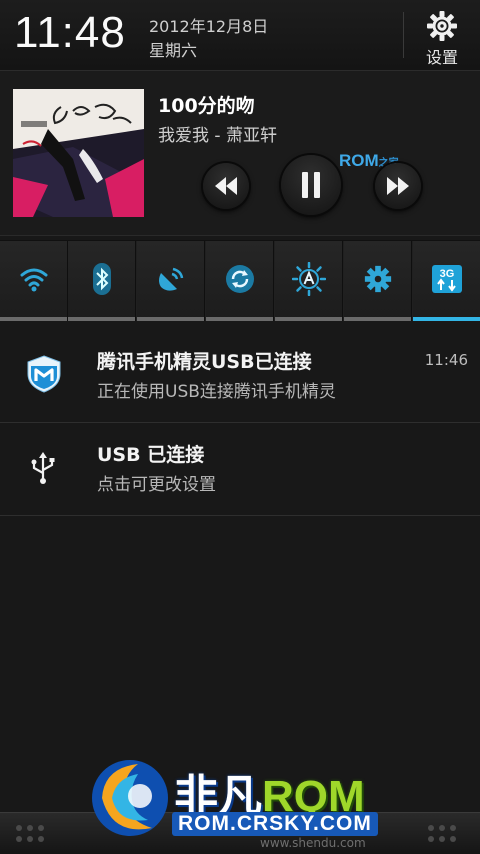 The width and height of the screenshot is (480, 854). I want to click on toggle-settings, so click(378, 281).